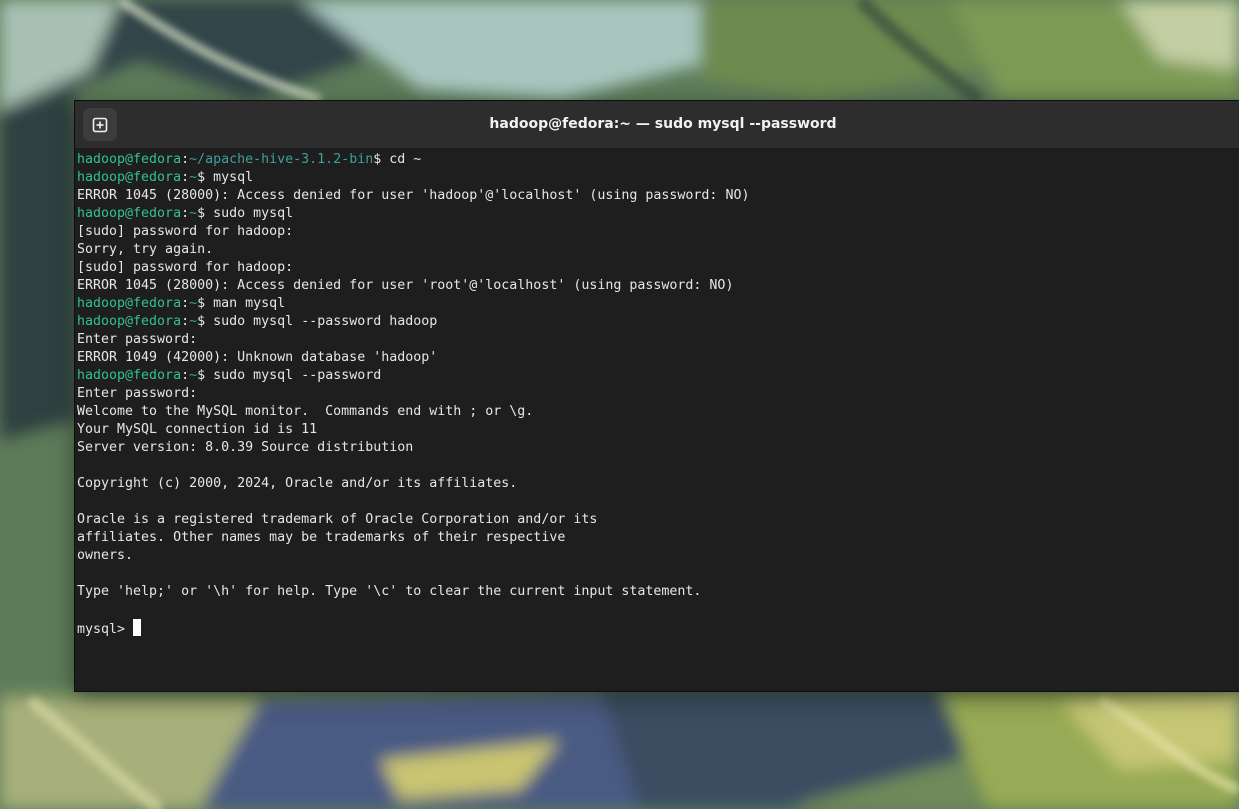 The image size is (1239, 809). I want to click on prompt-line: hadoop@fedora:~$ man mysql, so click(658, 304).